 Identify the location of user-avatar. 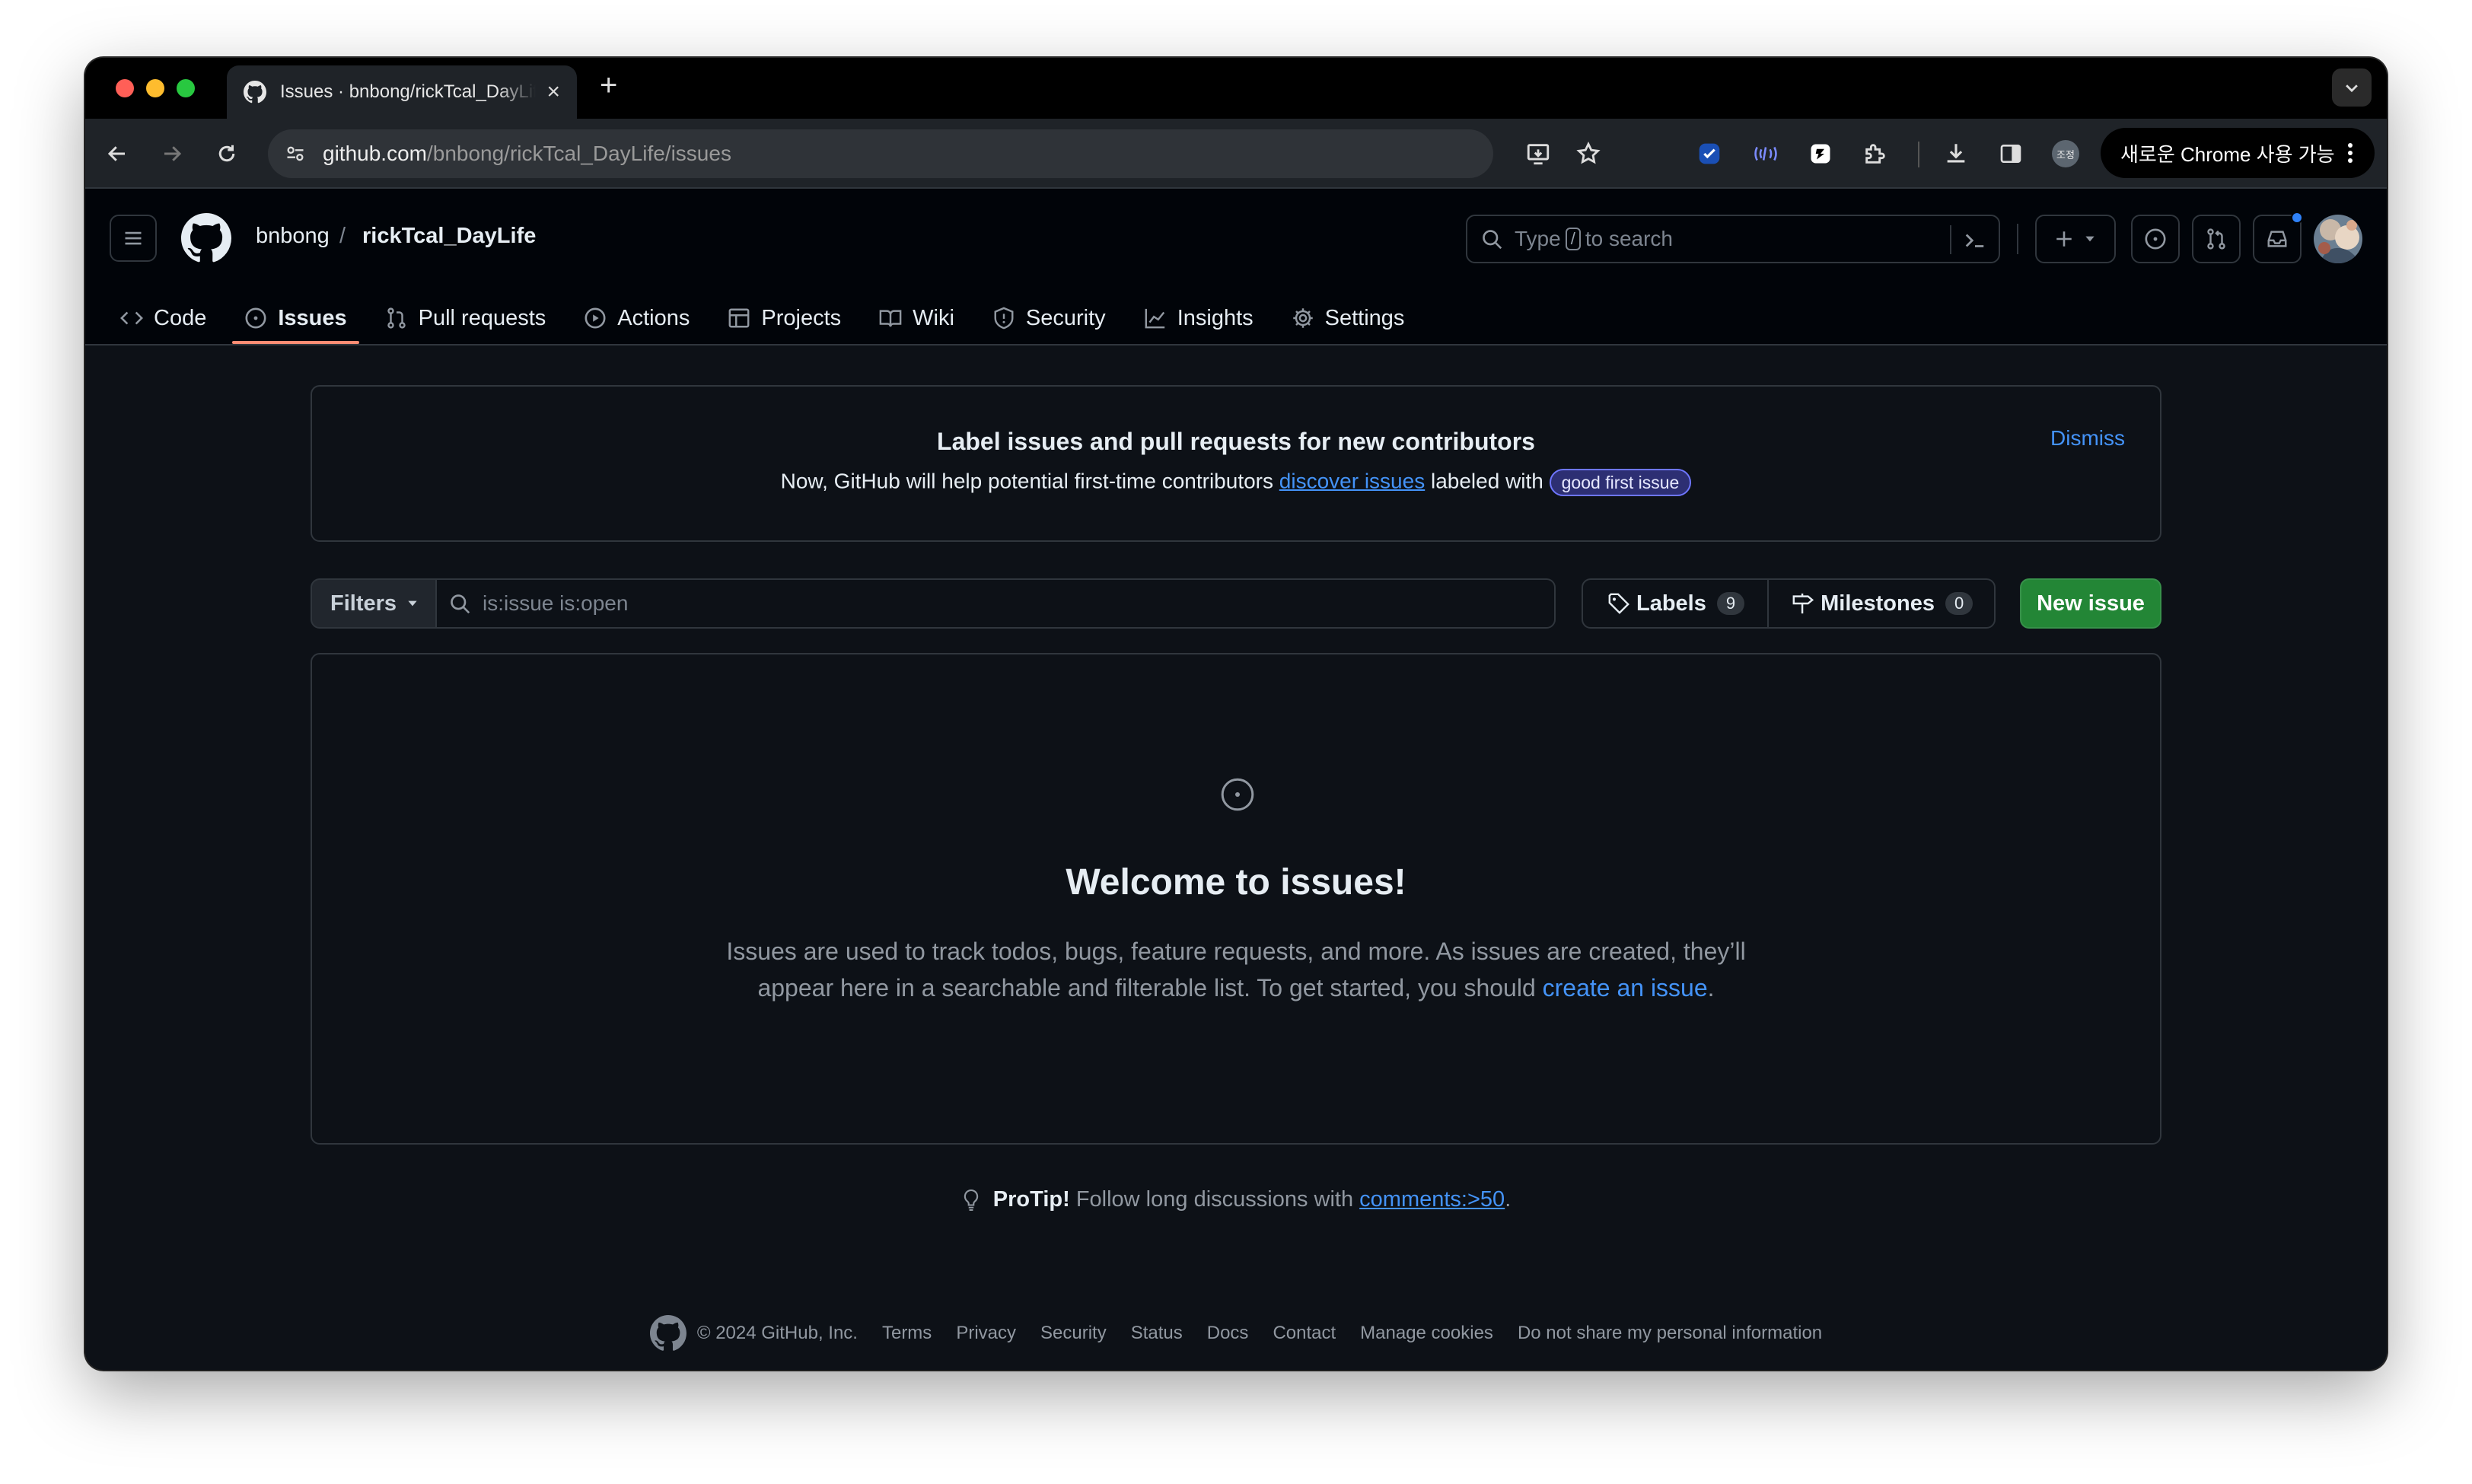
(2338, 239).